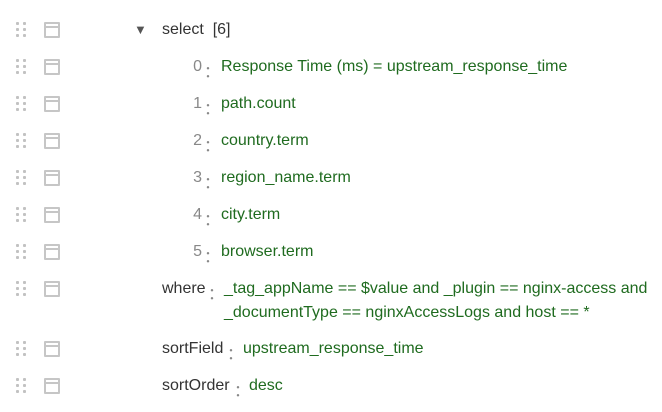  What do you see at coordinates (197, 140) in the screenshot?
I see `item-index: 2` at bounding box center [197, 140].